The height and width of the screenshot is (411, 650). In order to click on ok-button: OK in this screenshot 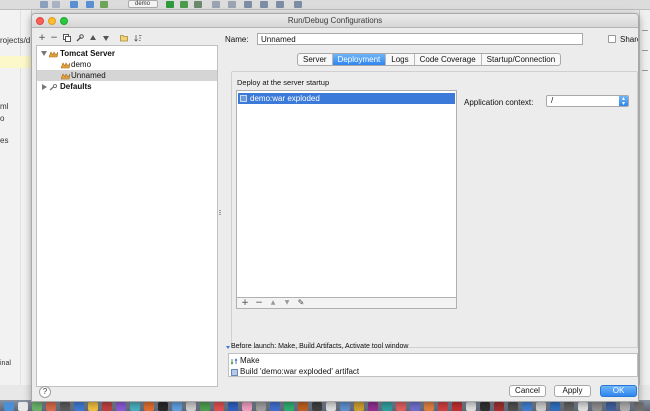, I will do `click(618, 391)`.